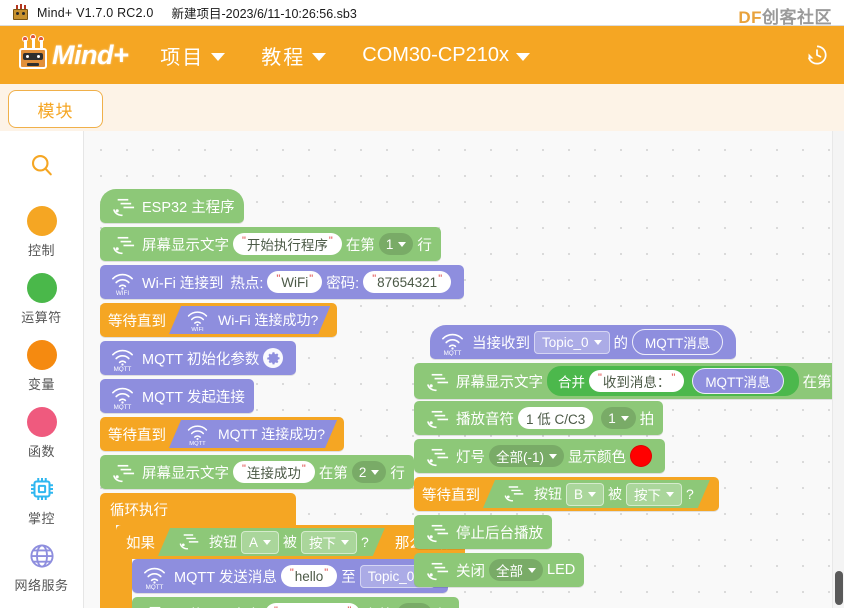 This screenshot has width=844, height=608. What do you see at coordinates (41, 567) in the screenshot?
I see `sidebar-item-network: 网络服务` at bounding box center [41, 567].